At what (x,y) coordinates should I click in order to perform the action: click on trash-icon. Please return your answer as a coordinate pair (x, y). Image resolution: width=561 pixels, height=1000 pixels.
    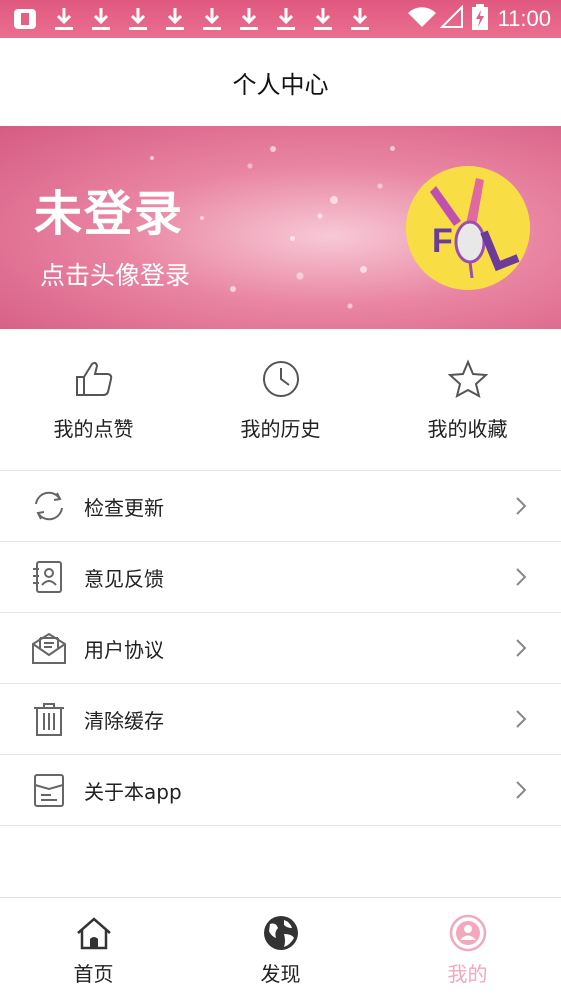
    Looking at the image, I should click on (49, 719).